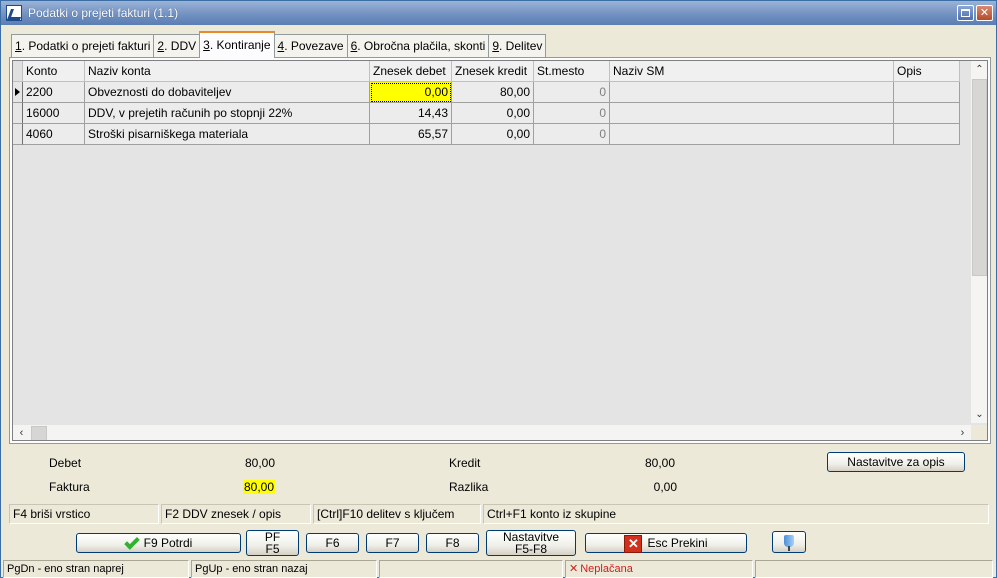  Describe the element at coordinates (258, 487) in the screenshot. I see `faktura-value: 80,00` at that location.